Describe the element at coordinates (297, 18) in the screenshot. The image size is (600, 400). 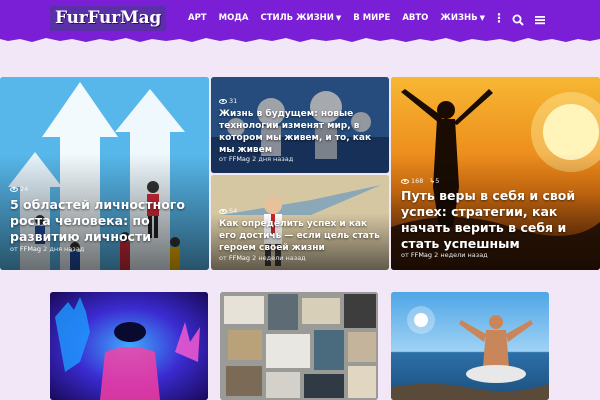
I see `nav-item-label: СТИЛЬ ЖИЗНИ` at that location.